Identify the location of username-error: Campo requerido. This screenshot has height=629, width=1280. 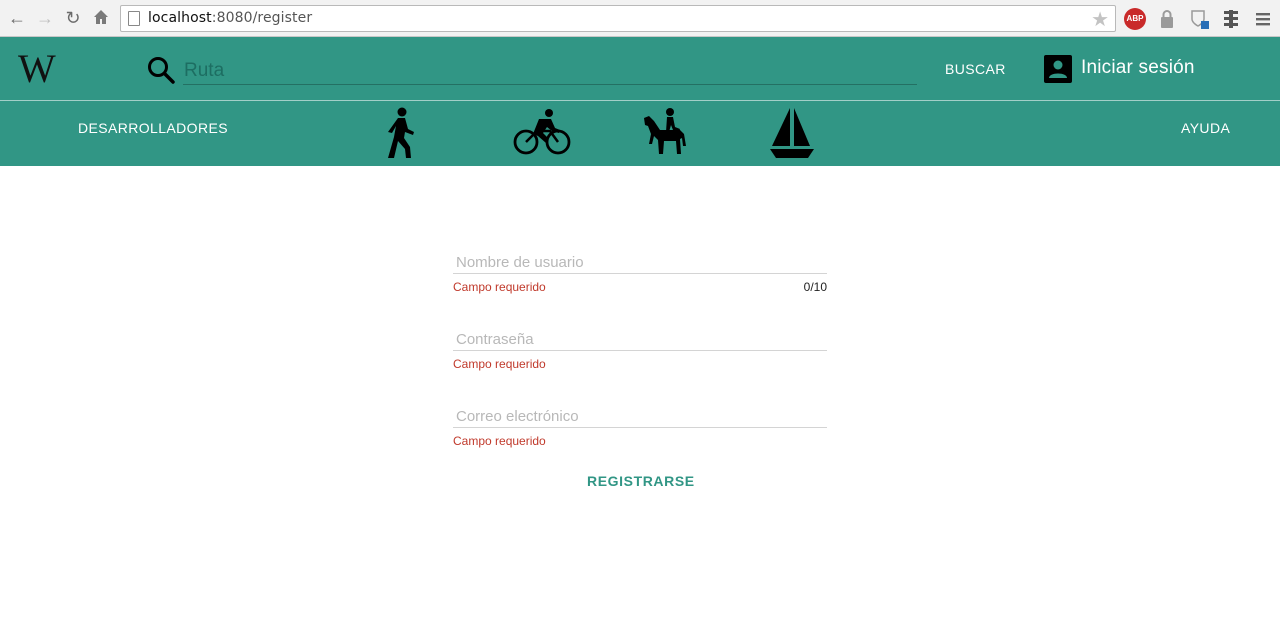
(499, 287).